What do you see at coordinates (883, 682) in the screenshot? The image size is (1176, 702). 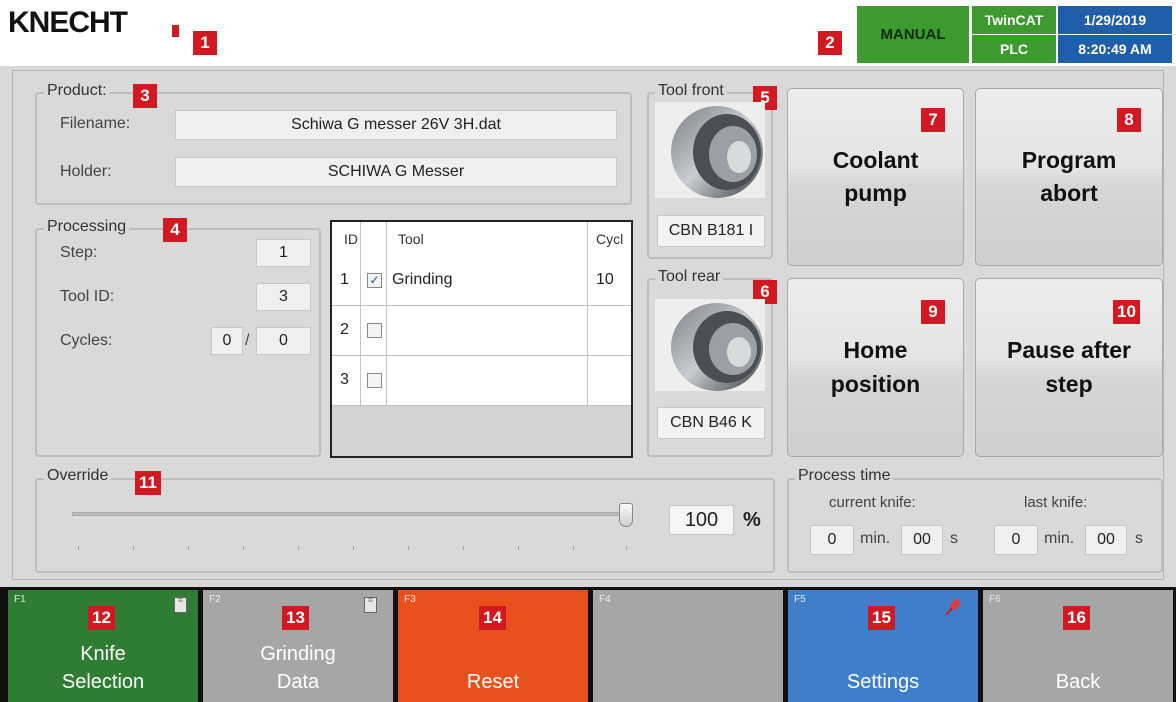 I see `f5-label: Settings` at bounding box center [883, 682].